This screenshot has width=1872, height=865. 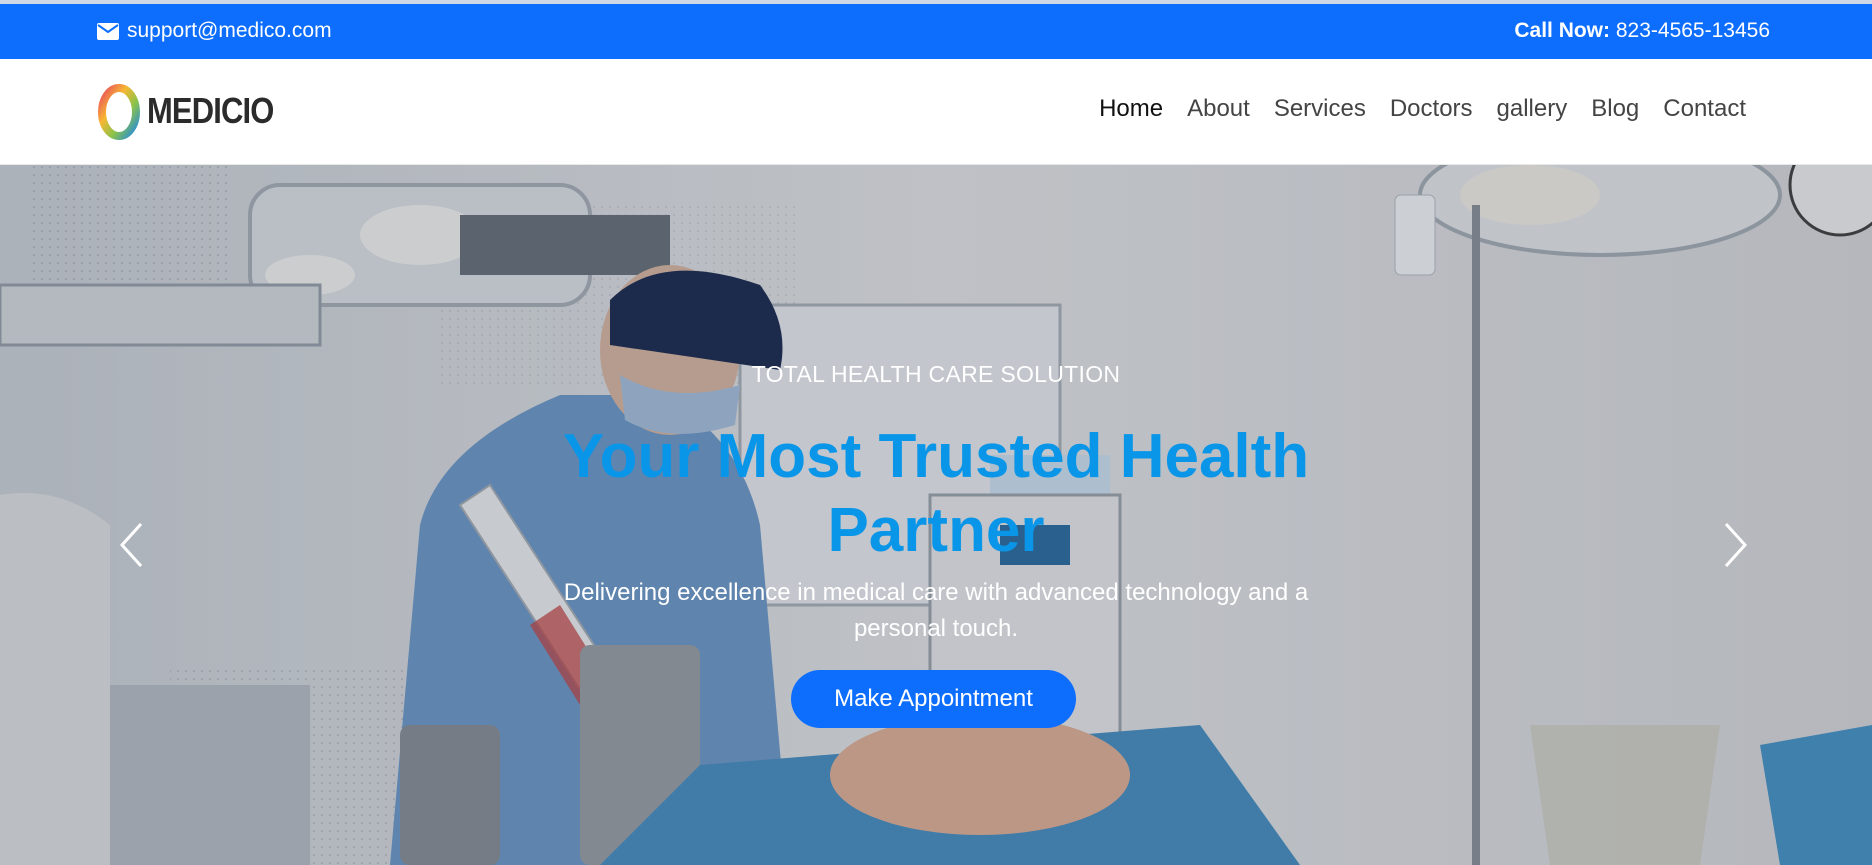 What do you see at coordinates (1615, 109) in the screenshot?
I see `nav-blog: Blog` at bounding box center [1615, 109].